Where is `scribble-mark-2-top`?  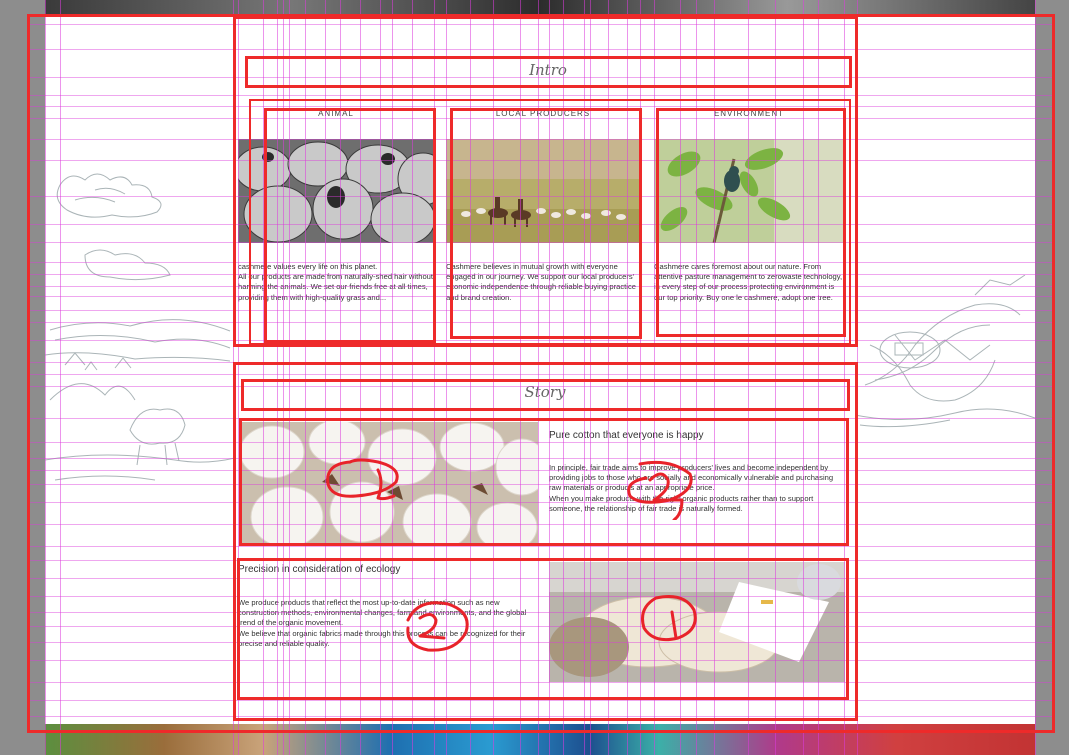 scribble-mark-2-top is located at coordinates (660, 490).